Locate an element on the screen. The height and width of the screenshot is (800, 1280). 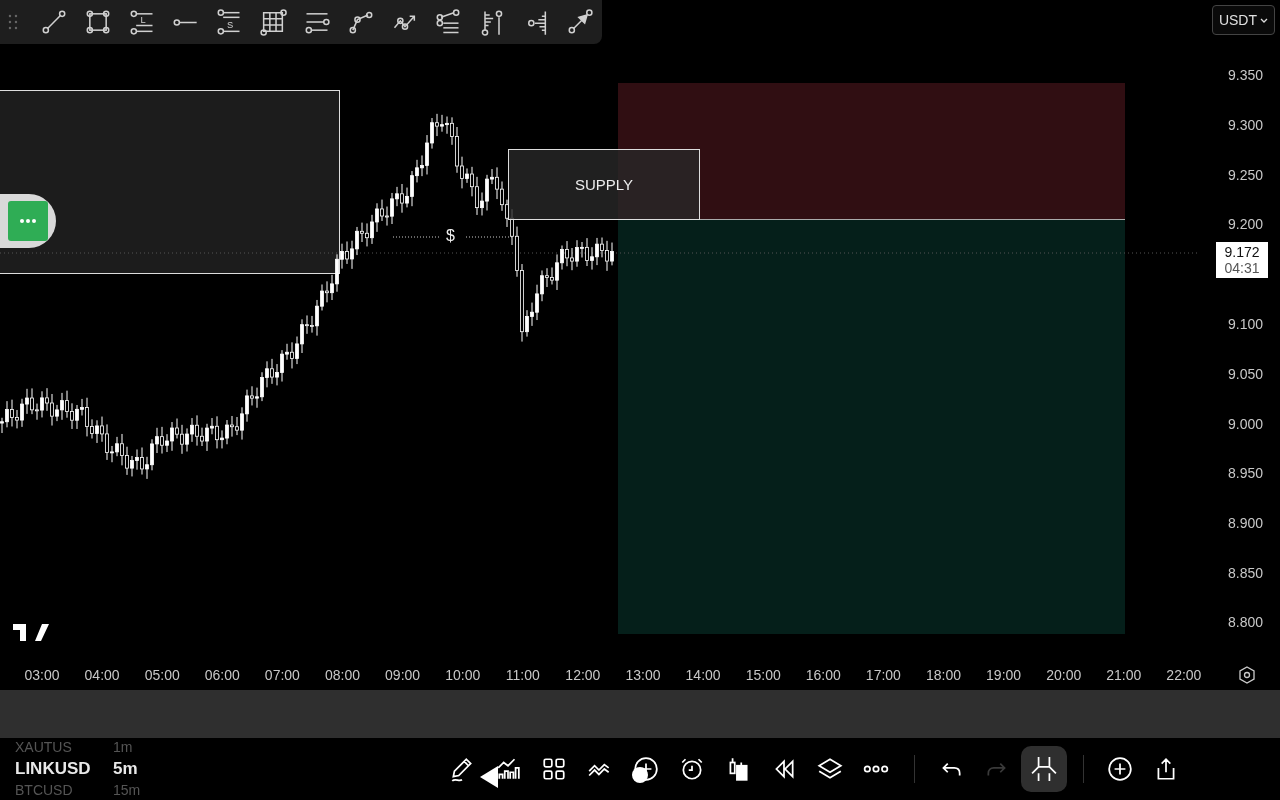
price-label-tool: S is located at coordinates (229, 22).